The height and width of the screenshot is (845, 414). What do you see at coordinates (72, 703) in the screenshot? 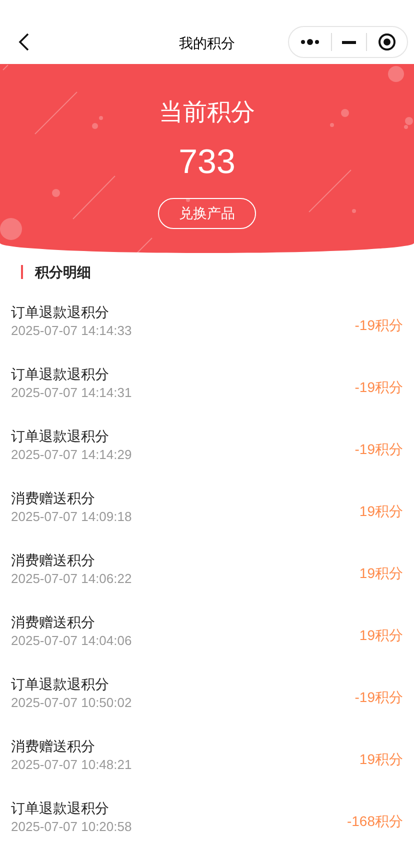
I see `record-time: 2025-07-07 10:50:02` at bounding box center [72, 703].